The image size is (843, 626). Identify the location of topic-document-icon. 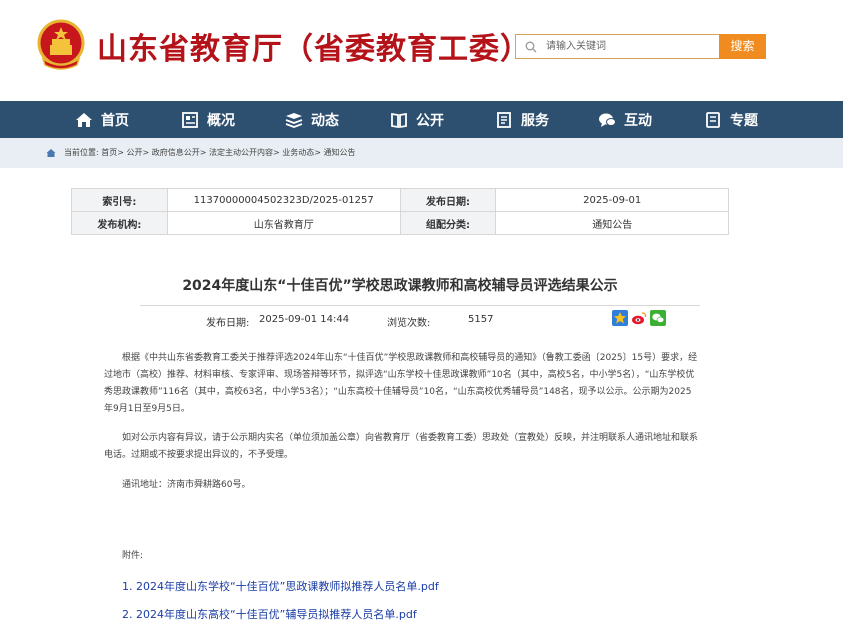
(713, 119).